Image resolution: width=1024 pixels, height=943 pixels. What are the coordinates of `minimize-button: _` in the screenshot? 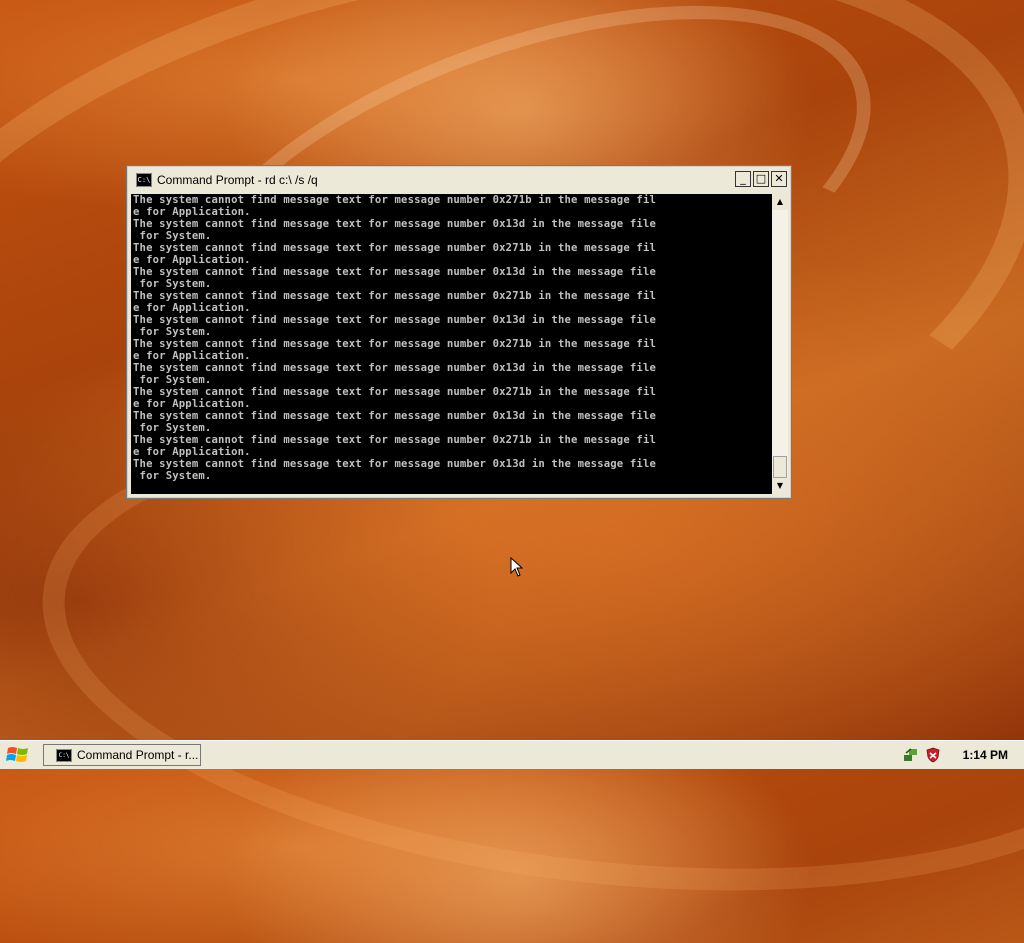 It's located at (743, 179).